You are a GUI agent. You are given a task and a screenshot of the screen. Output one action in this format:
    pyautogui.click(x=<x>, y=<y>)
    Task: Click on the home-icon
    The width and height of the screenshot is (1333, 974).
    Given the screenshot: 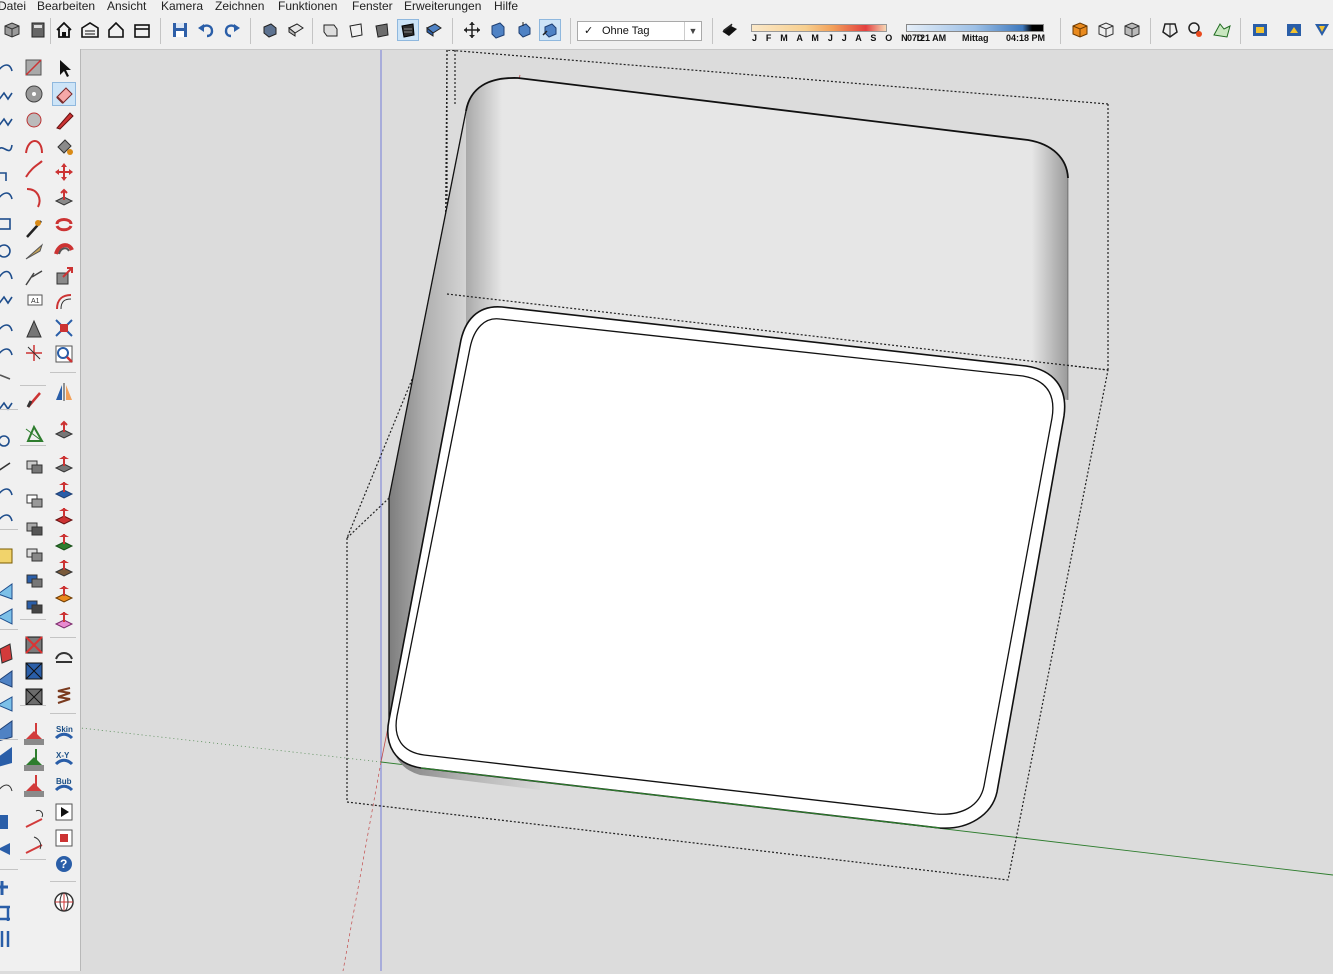 What is the action you would take?
    pyautogui.click(x=64, y=30)
    